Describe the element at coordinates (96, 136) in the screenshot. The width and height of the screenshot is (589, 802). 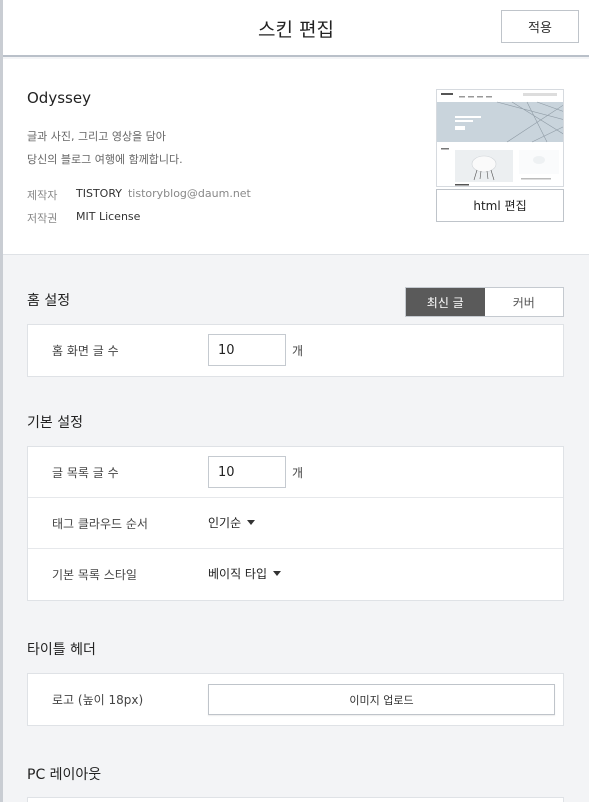
I see `skin-description-line1: 글과 사진, 그리고 영상을 담아` at that location.